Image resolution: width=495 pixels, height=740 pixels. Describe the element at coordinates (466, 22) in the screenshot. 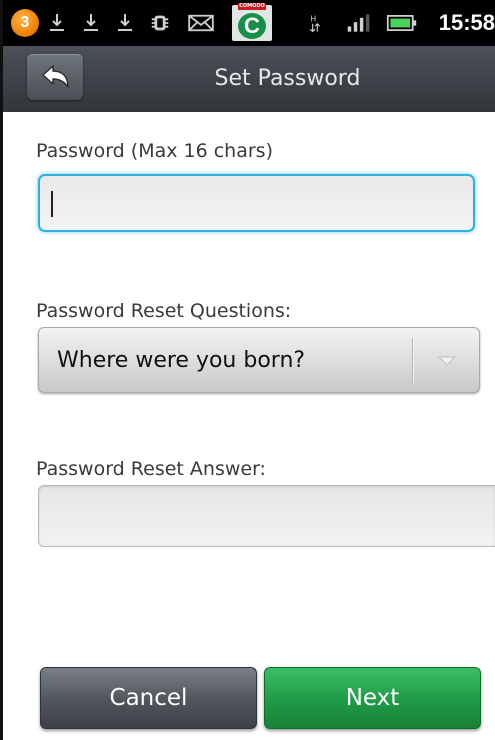

I see `clock: 15:58` at that location.